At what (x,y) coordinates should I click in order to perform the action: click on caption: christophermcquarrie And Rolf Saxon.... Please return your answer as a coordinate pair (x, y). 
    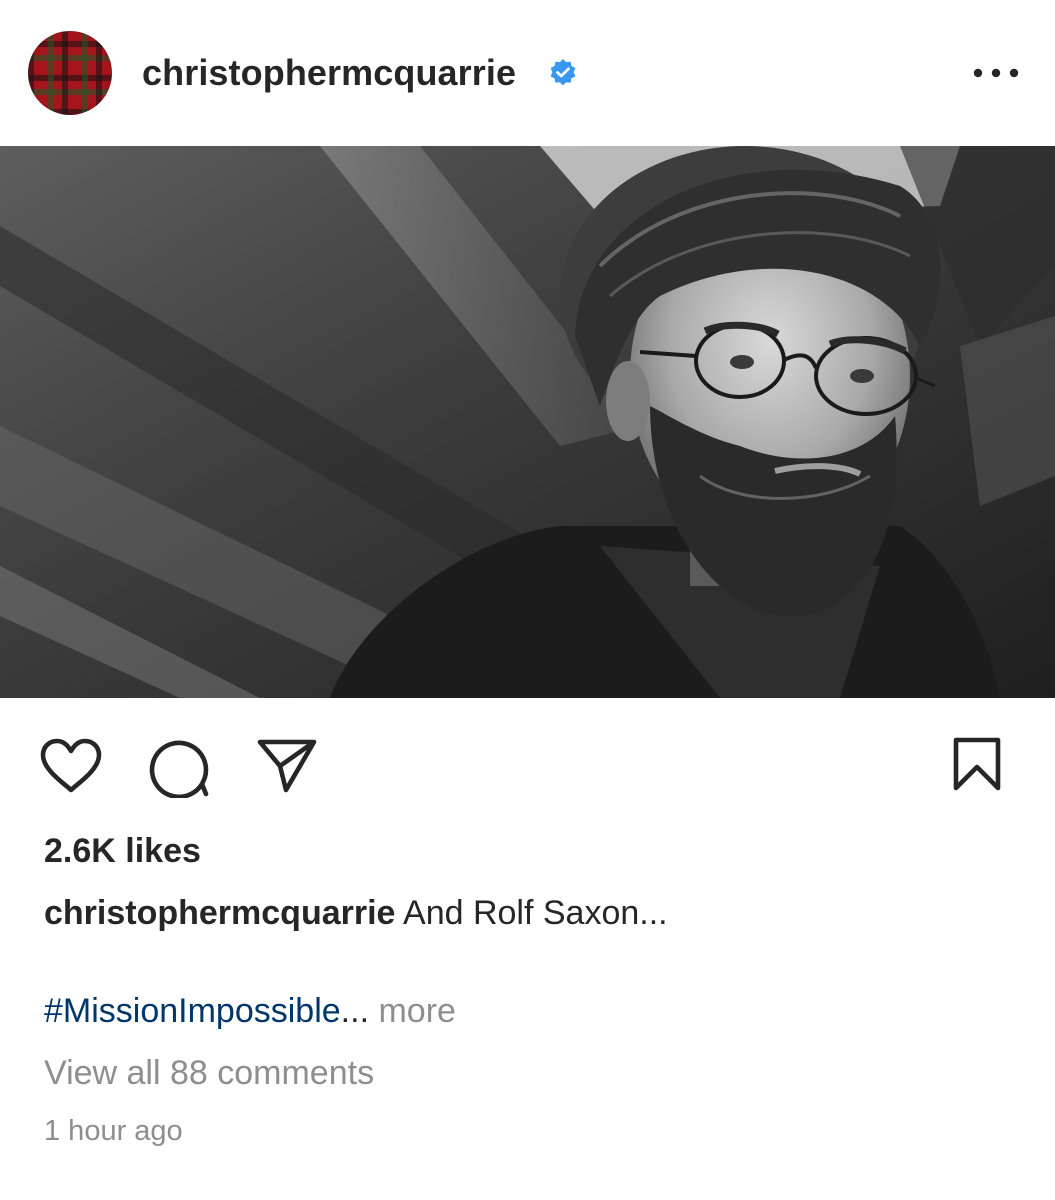
    Looking at the image, I should click on (356, 913).